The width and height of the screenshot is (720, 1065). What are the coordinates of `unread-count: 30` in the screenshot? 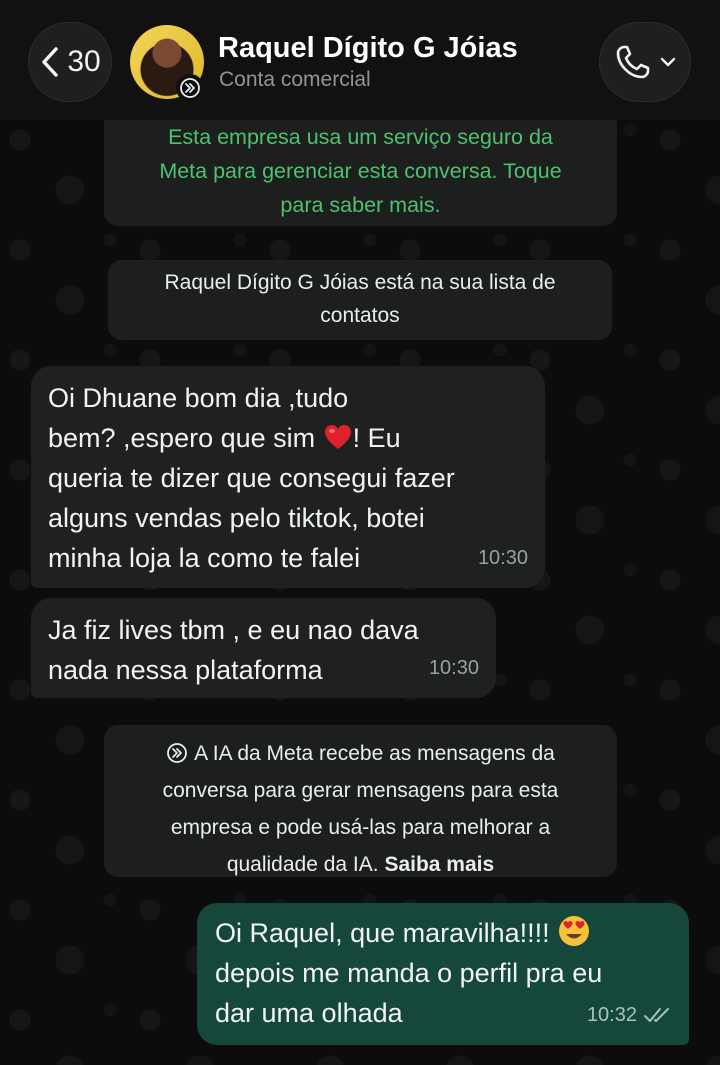 It's located at (84, 61).